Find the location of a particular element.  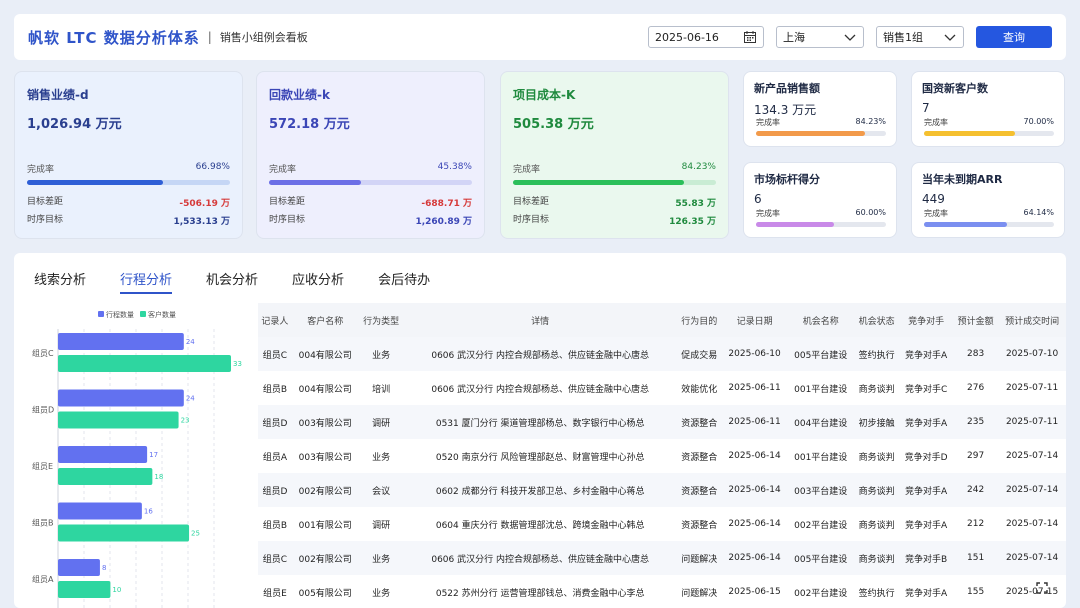

kpi-value: 505.38 万元 is located at coordinates (553, 124).